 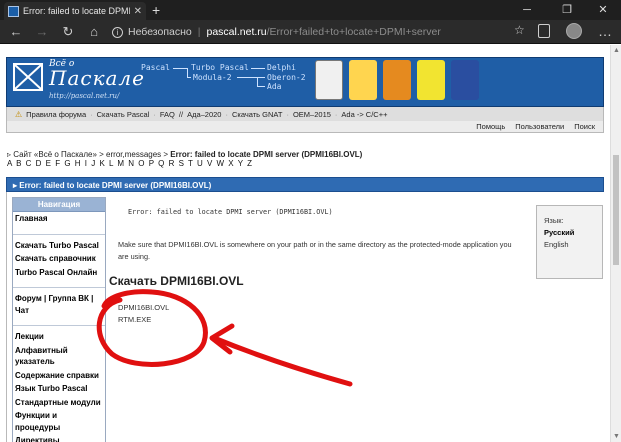 What do you see at coordinates (616, 210) in the screenshot?
I see `scroll-thumb` at bounding box center [616, 210].